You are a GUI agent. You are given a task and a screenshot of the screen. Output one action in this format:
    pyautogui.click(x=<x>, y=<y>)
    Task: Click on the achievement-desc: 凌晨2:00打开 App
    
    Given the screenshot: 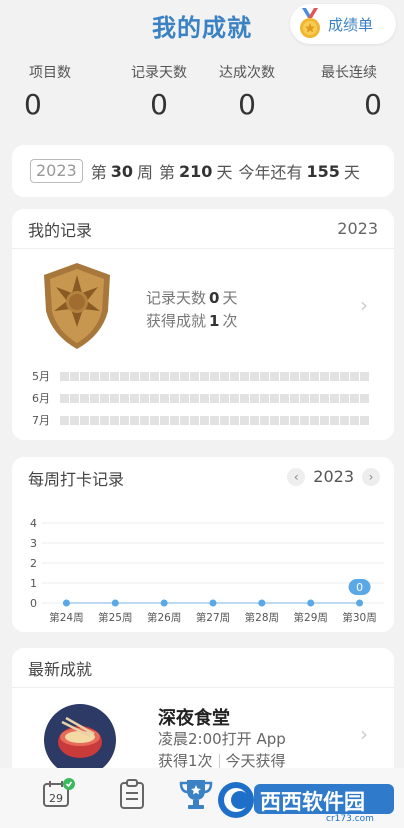 What is the action you would take?
    pyautogui.click(x=222, y=739)
    